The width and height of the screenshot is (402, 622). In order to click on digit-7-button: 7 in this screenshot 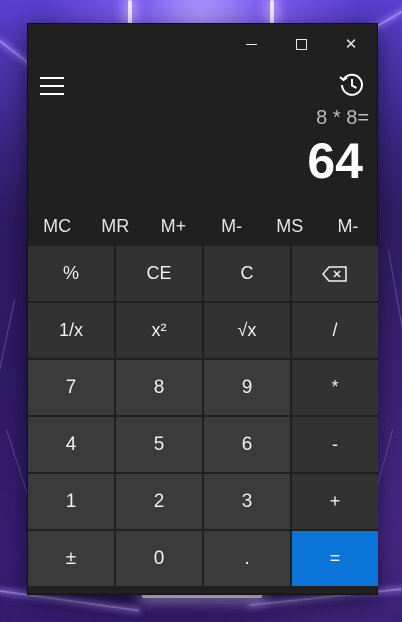, I will do `click(71, 387)`.